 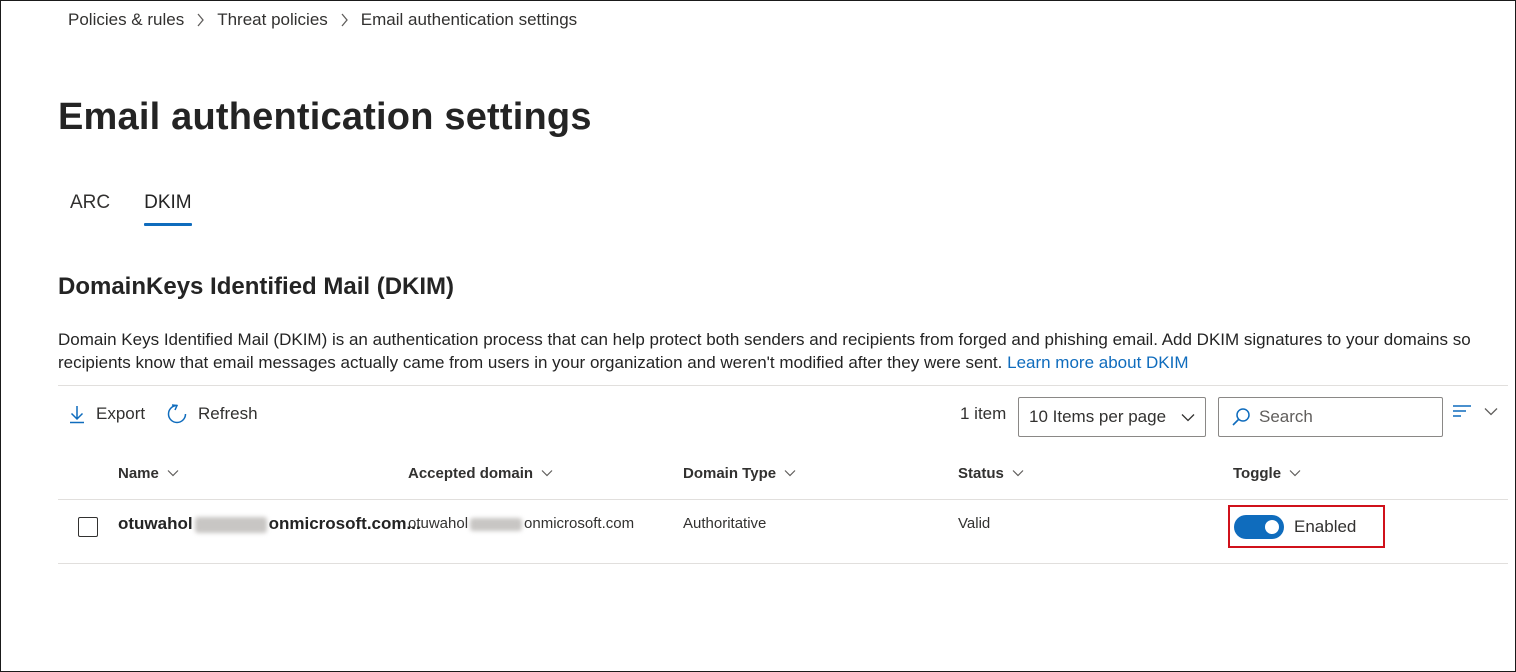 I want to click on export-button: Export, so click(x=106, y=414).